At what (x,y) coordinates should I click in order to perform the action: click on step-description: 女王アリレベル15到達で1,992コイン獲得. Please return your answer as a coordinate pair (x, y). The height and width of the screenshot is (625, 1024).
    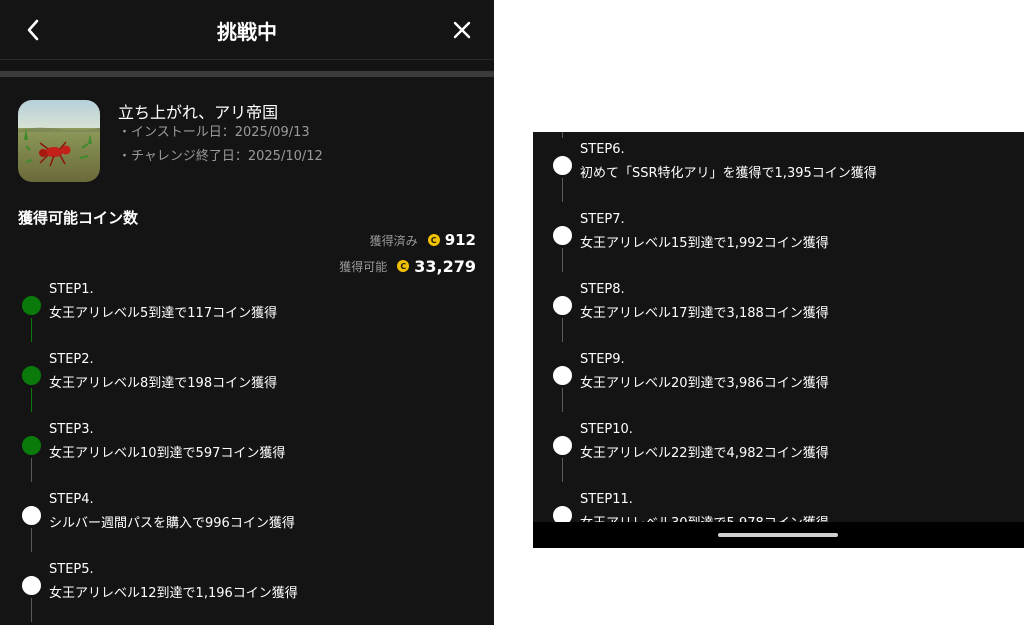
    Looking at the image, I should click on (704, 243).